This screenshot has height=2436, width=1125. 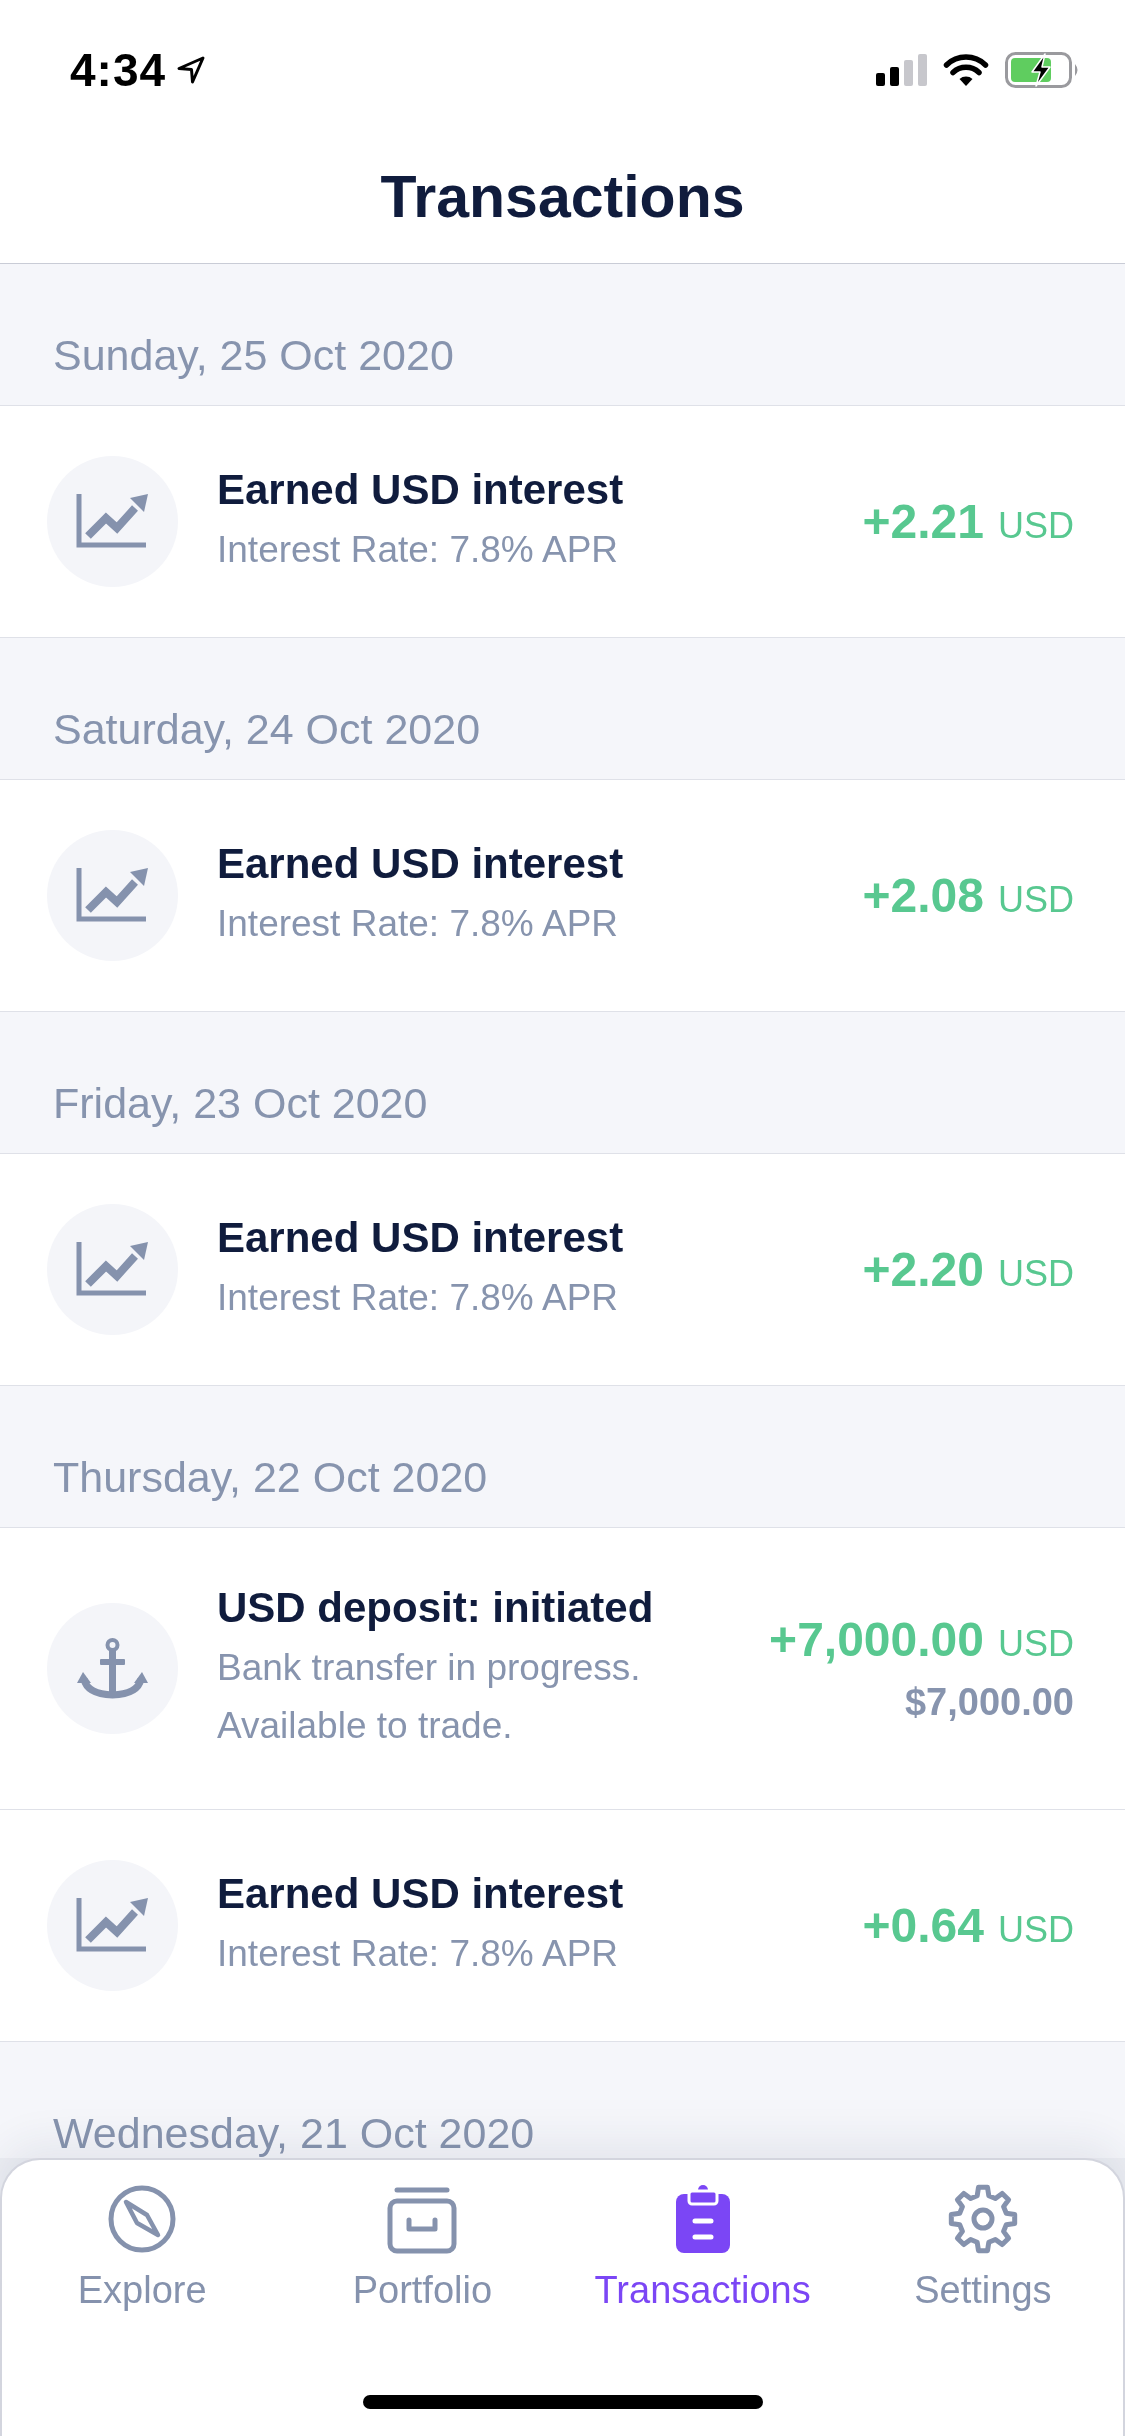 What do you see at coordinates (923, 1925) in the screenshot?
I see `transaction-amount: +0.64` at bounding box center [923, 1925].